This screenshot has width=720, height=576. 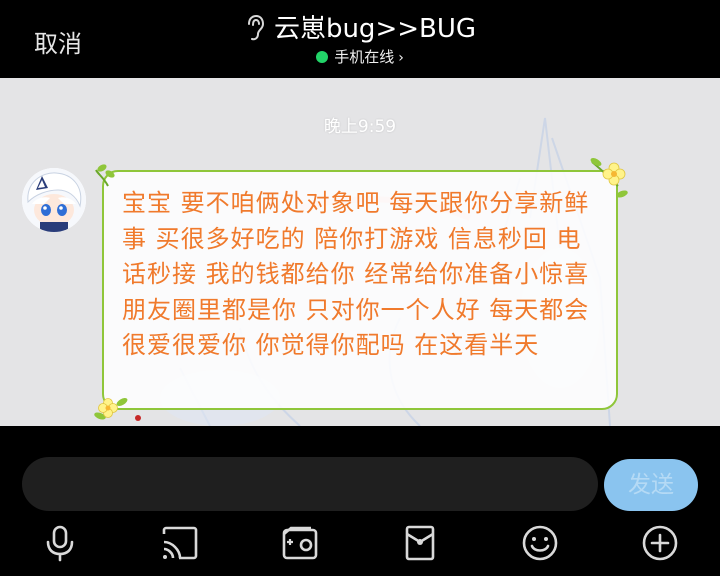 What do you see at coordinates (360, 127) in the screenshot?
I see `message-timestamp: 晚上9:59` at bounding box center [360, 127].